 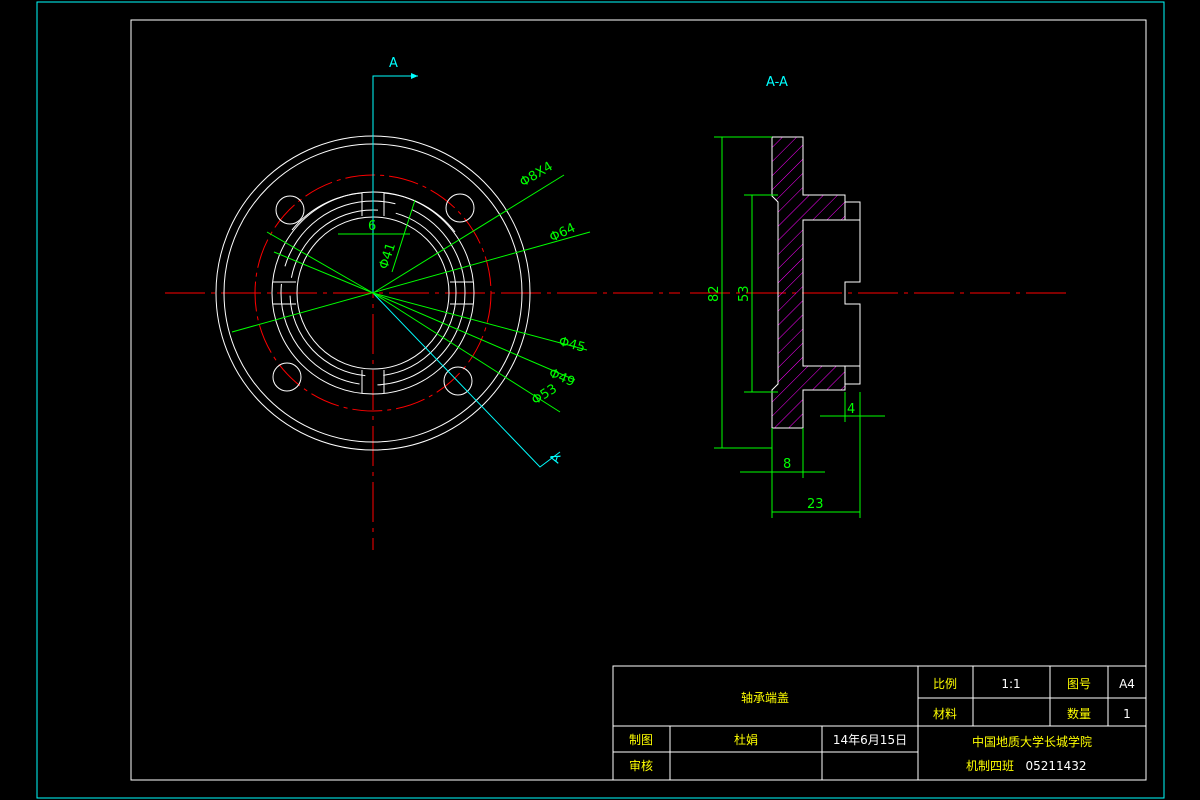 What do you see at coordinates (765, 697) in the screenshot?
I see `part-name: 轴承端盖` at bounding box center [765, 697].